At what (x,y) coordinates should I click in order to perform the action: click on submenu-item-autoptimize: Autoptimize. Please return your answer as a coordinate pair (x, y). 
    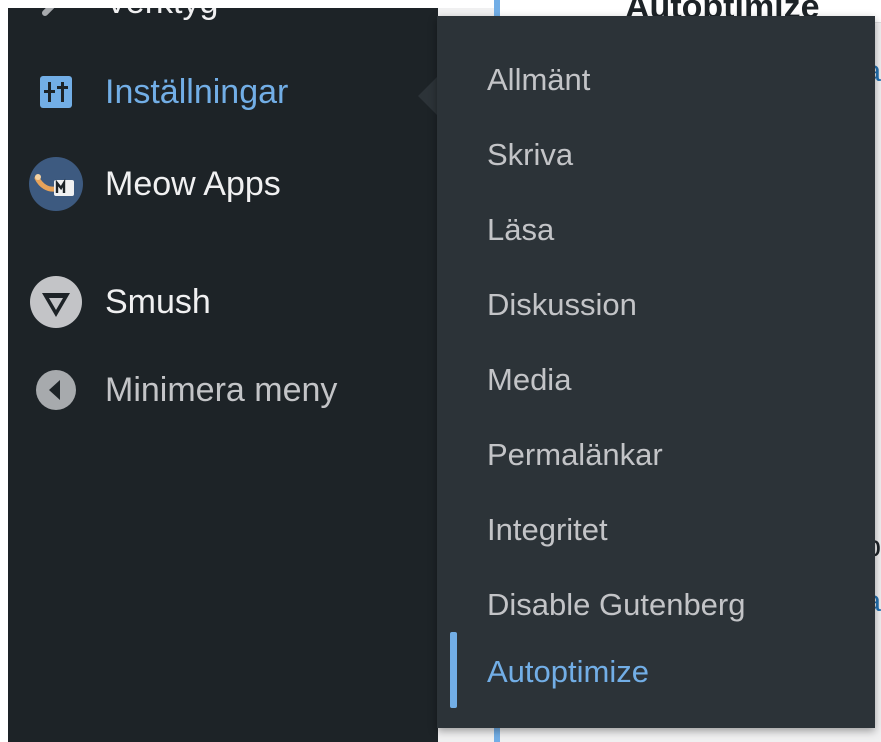
    Looking at the image, I should click on (656, 670).